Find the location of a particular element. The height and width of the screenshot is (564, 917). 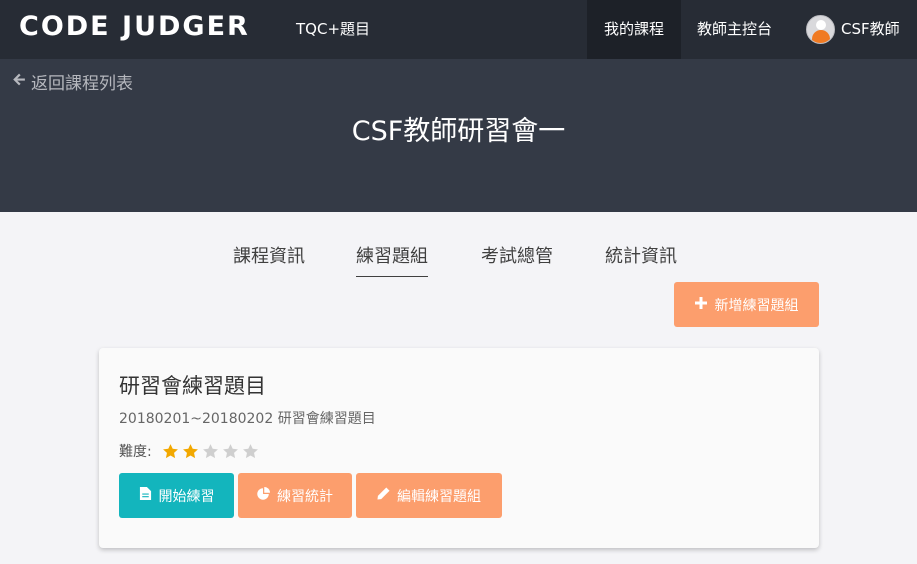

edit-practice-set-label: 編輯練習題組 is located at coordinates (439, 496).